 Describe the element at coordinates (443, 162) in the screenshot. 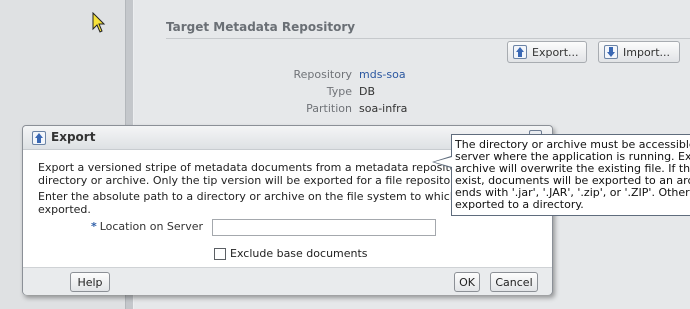

I see `tooltip-pointer-fill` at that location.